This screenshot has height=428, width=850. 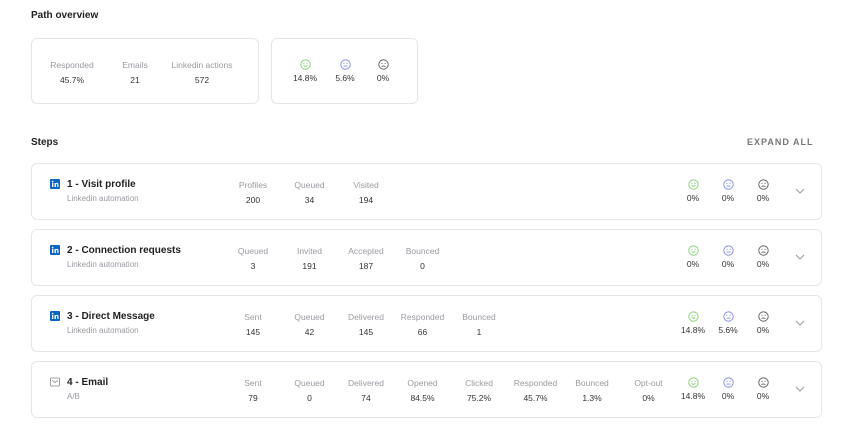 I want to click on stat-value: 0, so click(x=422, y=266).